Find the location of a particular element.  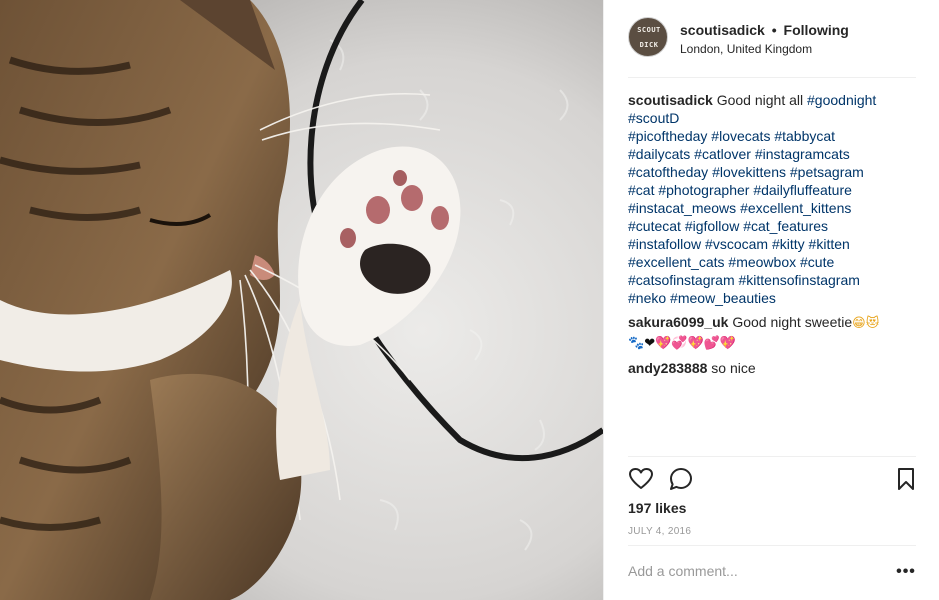

hashtag-link: #excellent_cats is located at coordinates (676, 262).